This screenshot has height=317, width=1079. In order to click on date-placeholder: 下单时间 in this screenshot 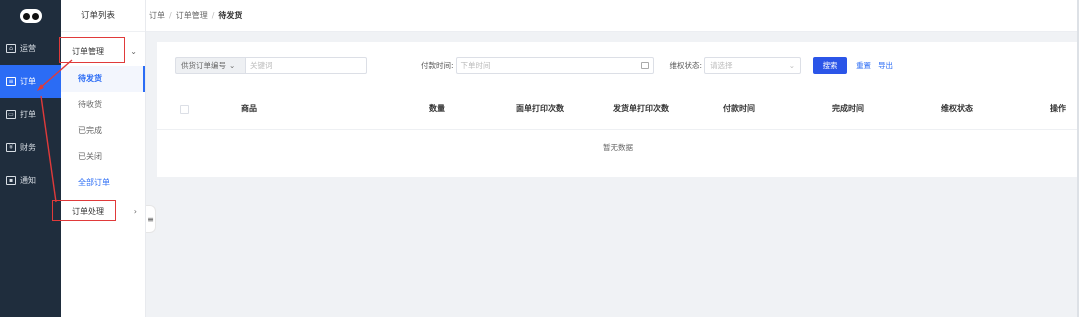, I will do `click(475, 65)`.